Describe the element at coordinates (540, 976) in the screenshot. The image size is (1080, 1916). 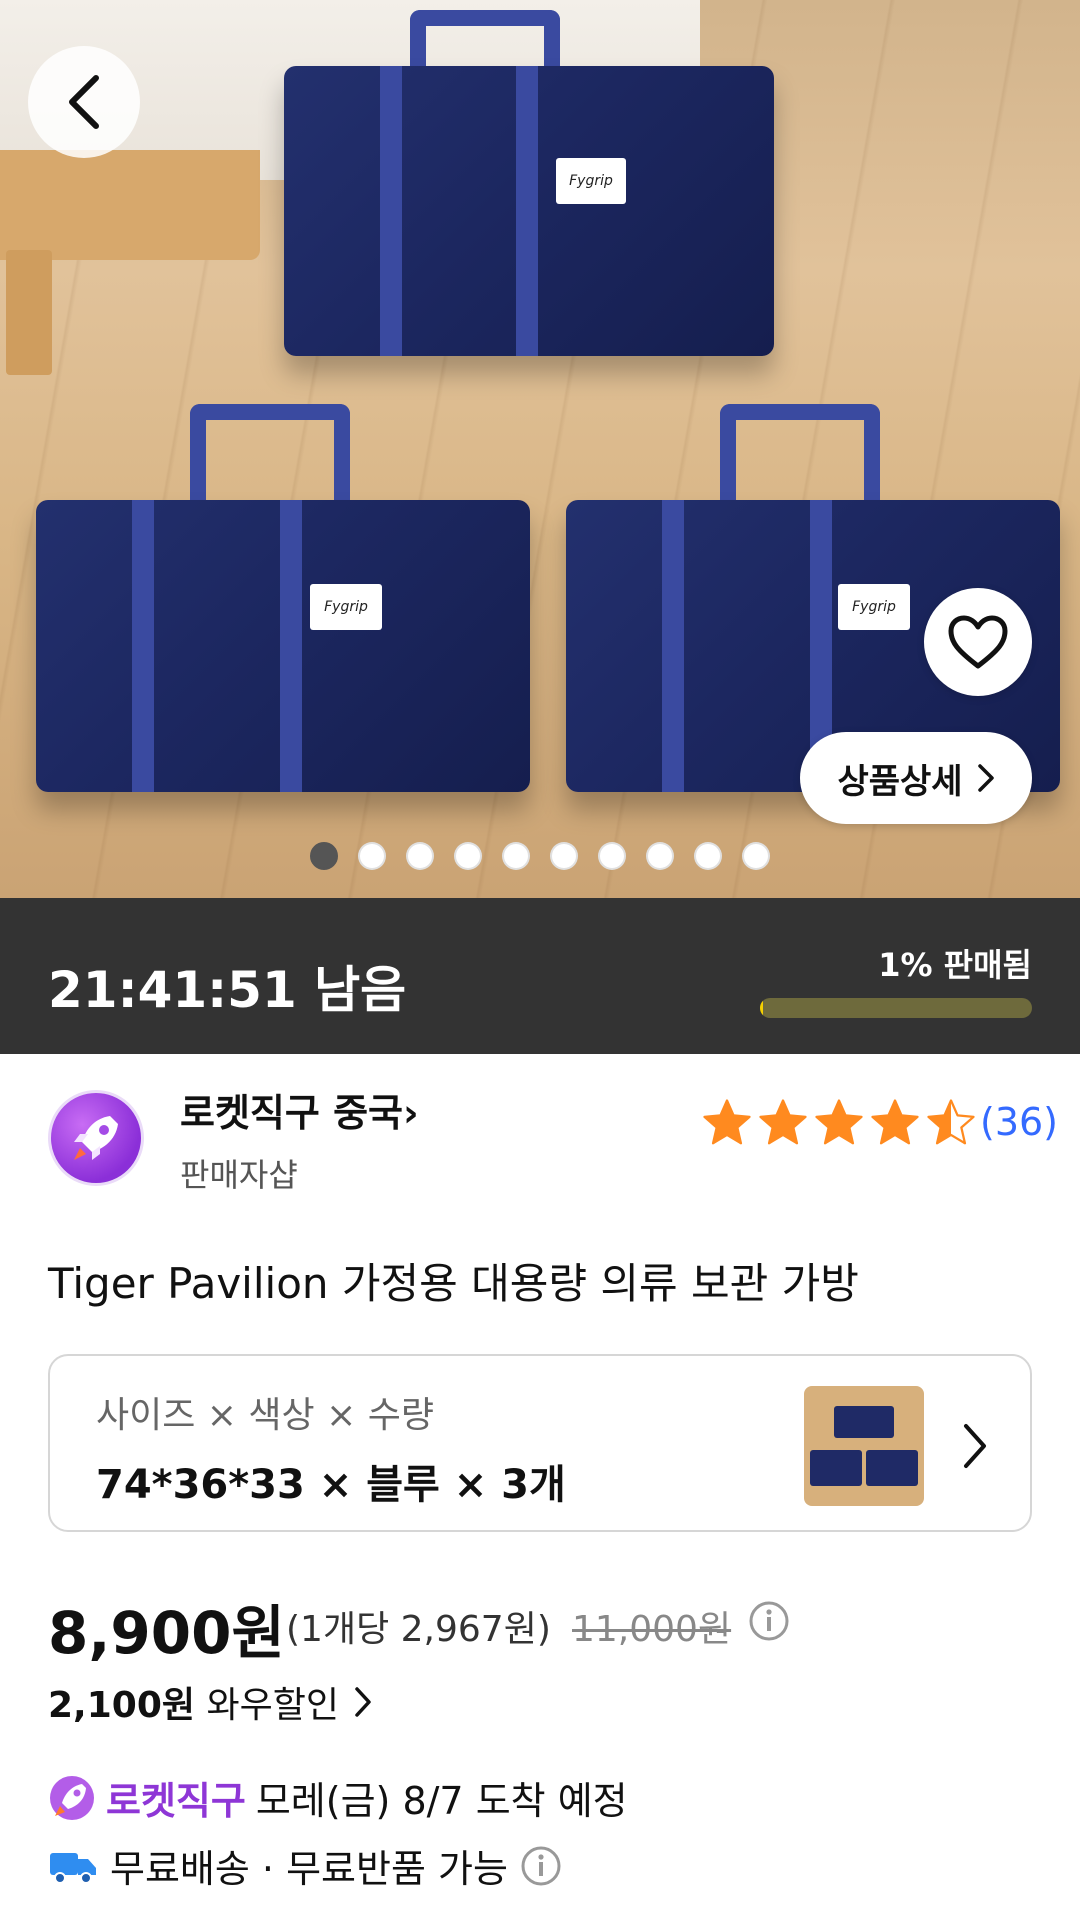
I see `deal-timer-bar: 21:41:51 남음 1% 판매됨` at that location.